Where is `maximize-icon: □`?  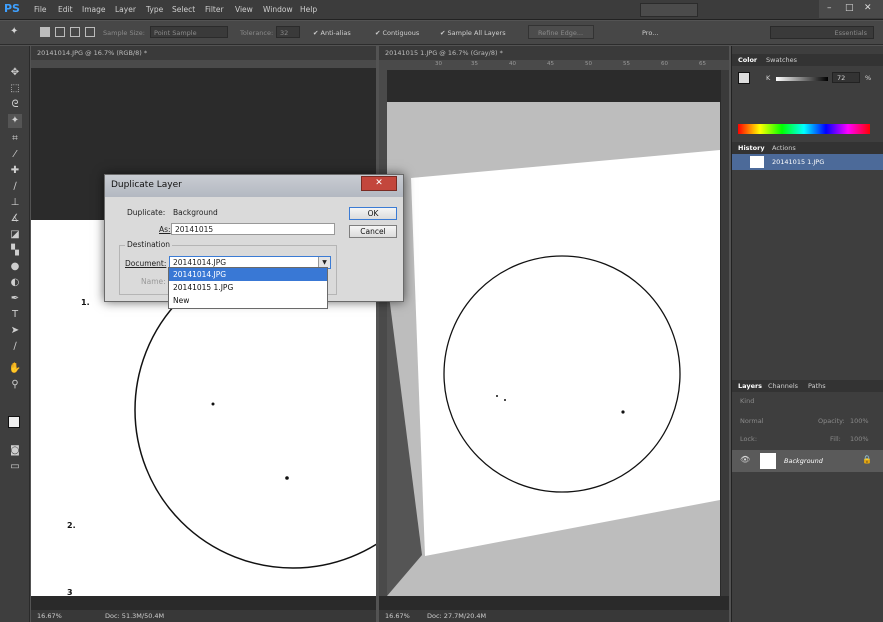
maximize-icon: □ is located at coordinates (849, 8).